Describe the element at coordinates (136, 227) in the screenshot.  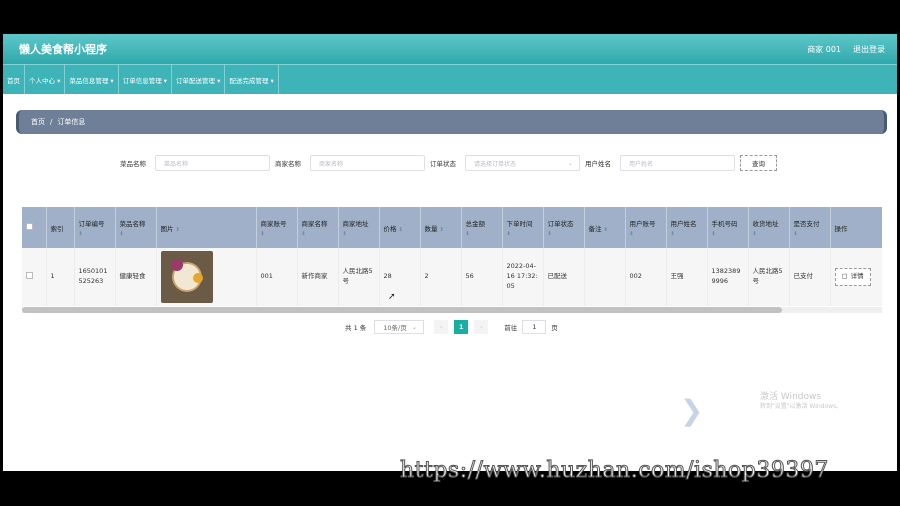
I see `col-header: 菜品名称 ⇕` at that location.